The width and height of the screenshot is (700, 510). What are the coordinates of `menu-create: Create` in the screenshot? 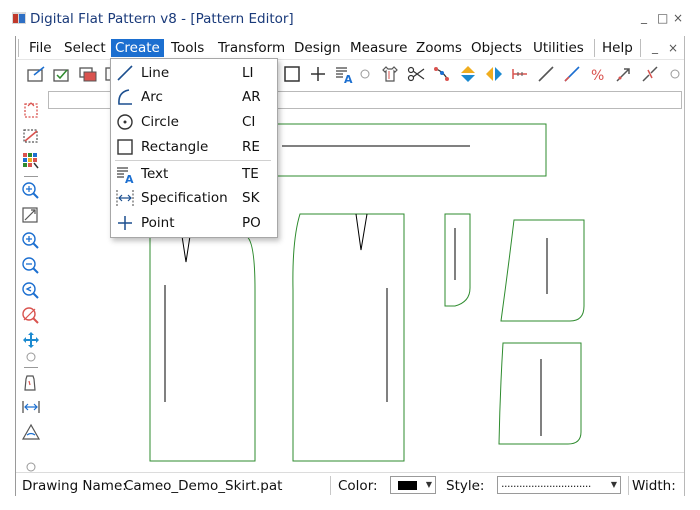 It's located at (137, 48).